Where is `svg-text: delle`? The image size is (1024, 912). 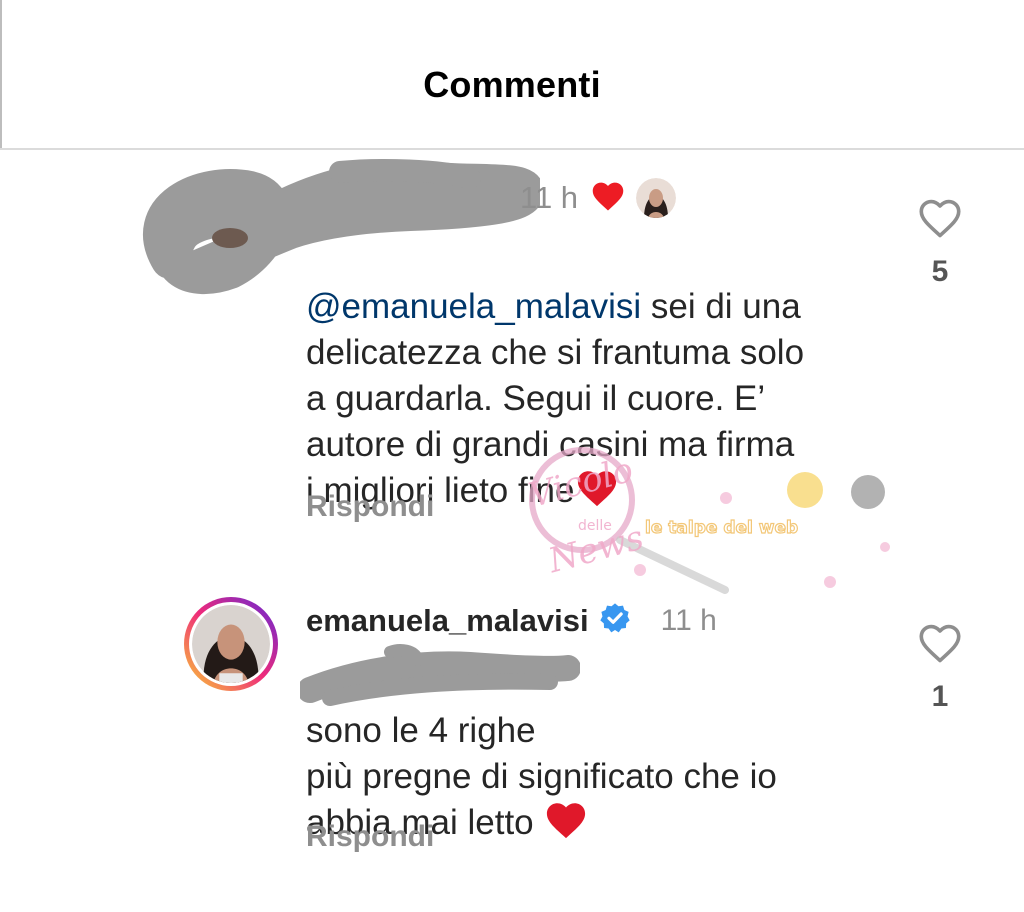
svg-text: delle is located at coordinates (595, 526).